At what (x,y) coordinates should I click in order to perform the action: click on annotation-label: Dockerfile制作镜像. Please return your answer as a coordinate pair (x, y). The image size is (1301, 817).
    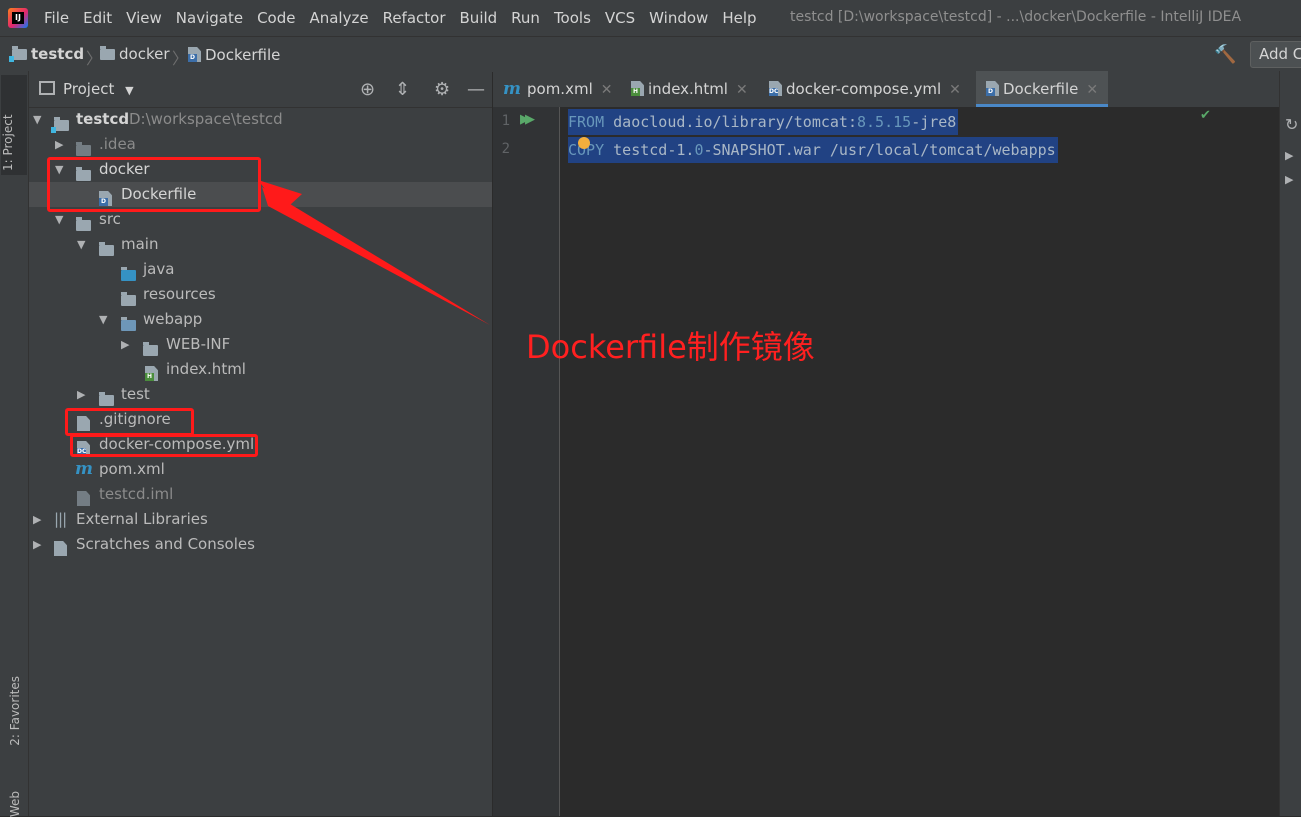
    Looking at the image, I should click on (670, 347).